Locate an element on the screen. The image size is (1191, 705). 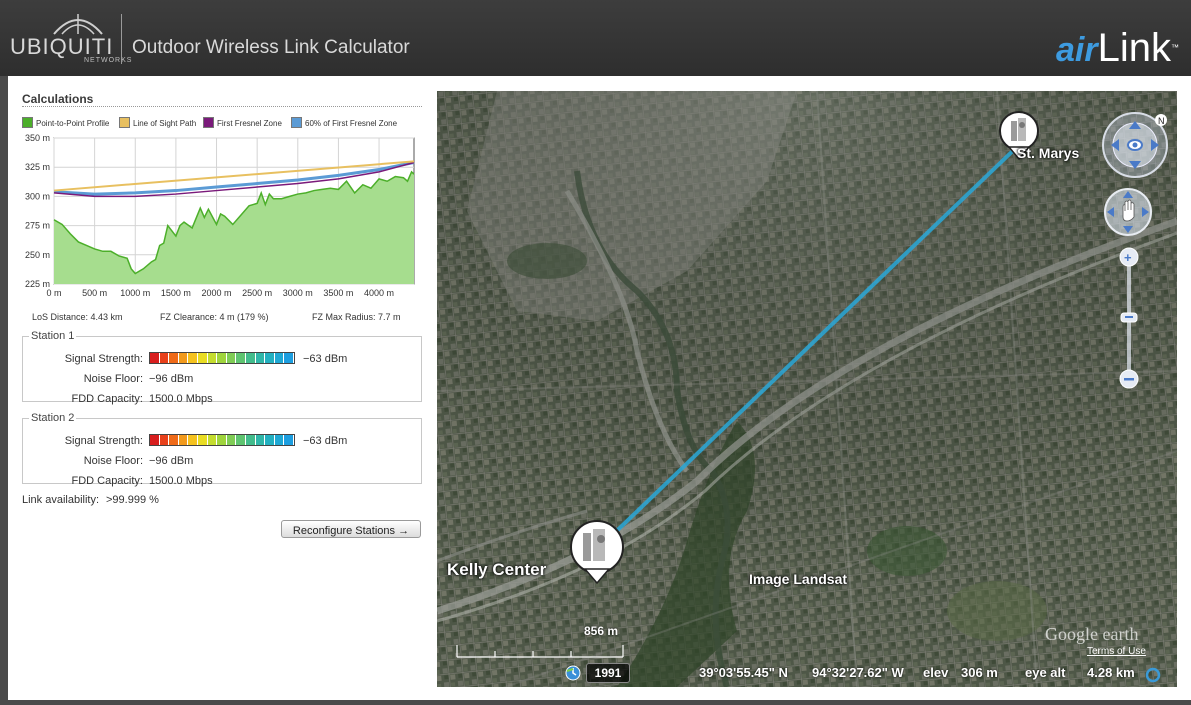
legend-label-los: Line of Sight Path is located at coordinates (165, 123).